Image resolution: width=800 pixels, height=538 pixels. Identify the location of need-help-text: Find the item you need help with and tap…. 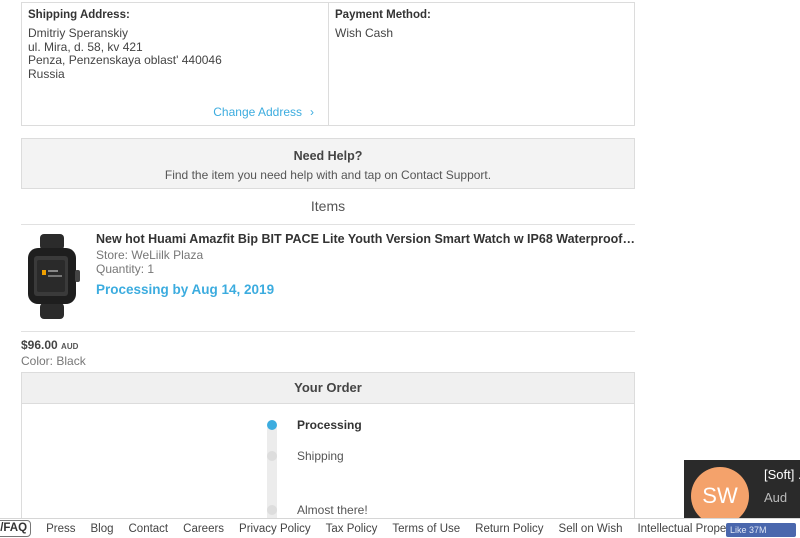
(328, 175).